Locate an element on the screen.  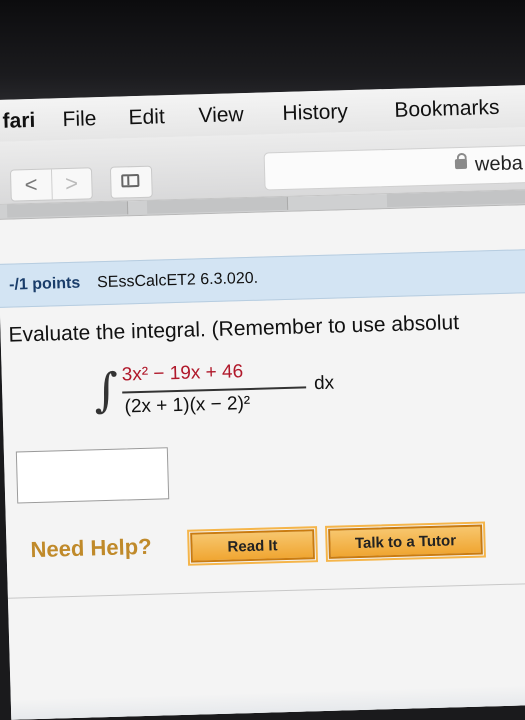
integrand-numerator: 3x² − 19x + 46 is located at coordinates (182, 373).